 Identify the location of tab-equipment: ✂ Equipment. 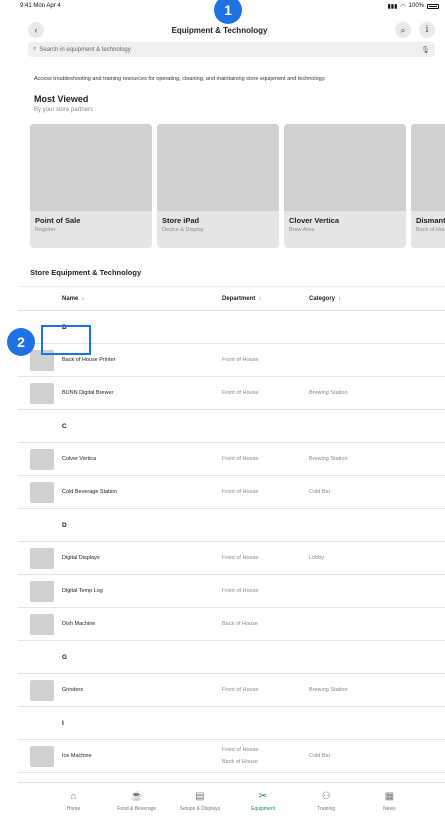
(263, 801).